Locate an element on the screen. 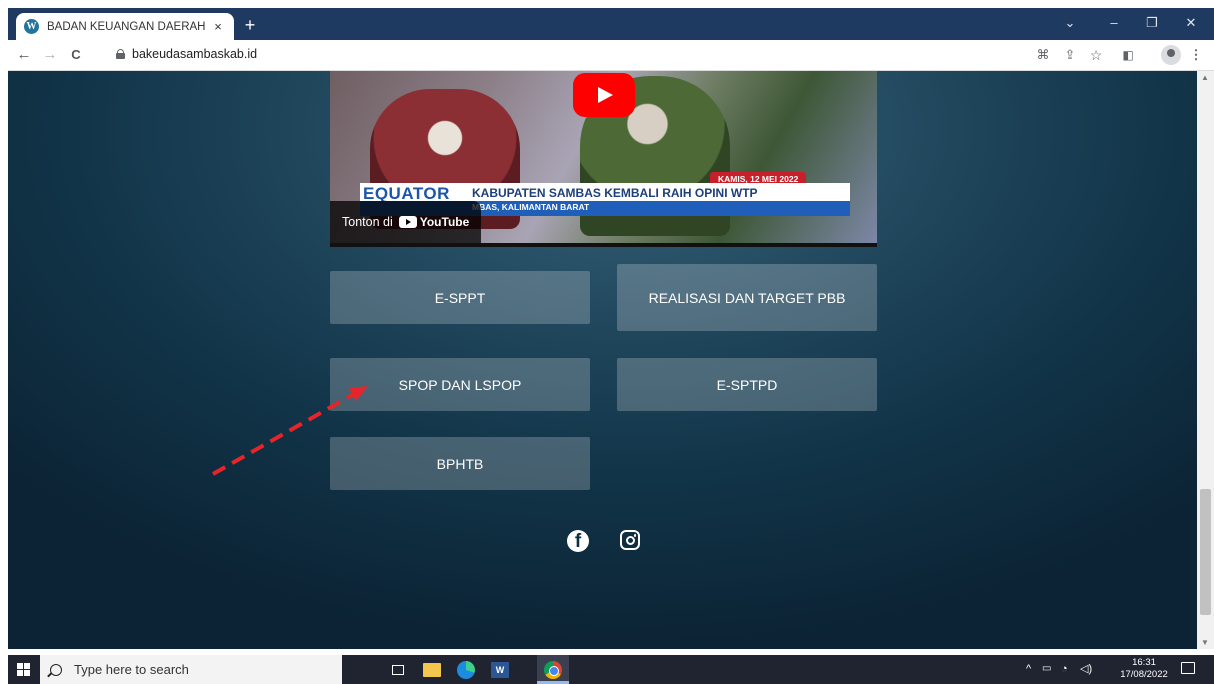 This screenshot has width=1214, height=684. scroll-down-icon: ▼ is located at coordinates (1205, 642).